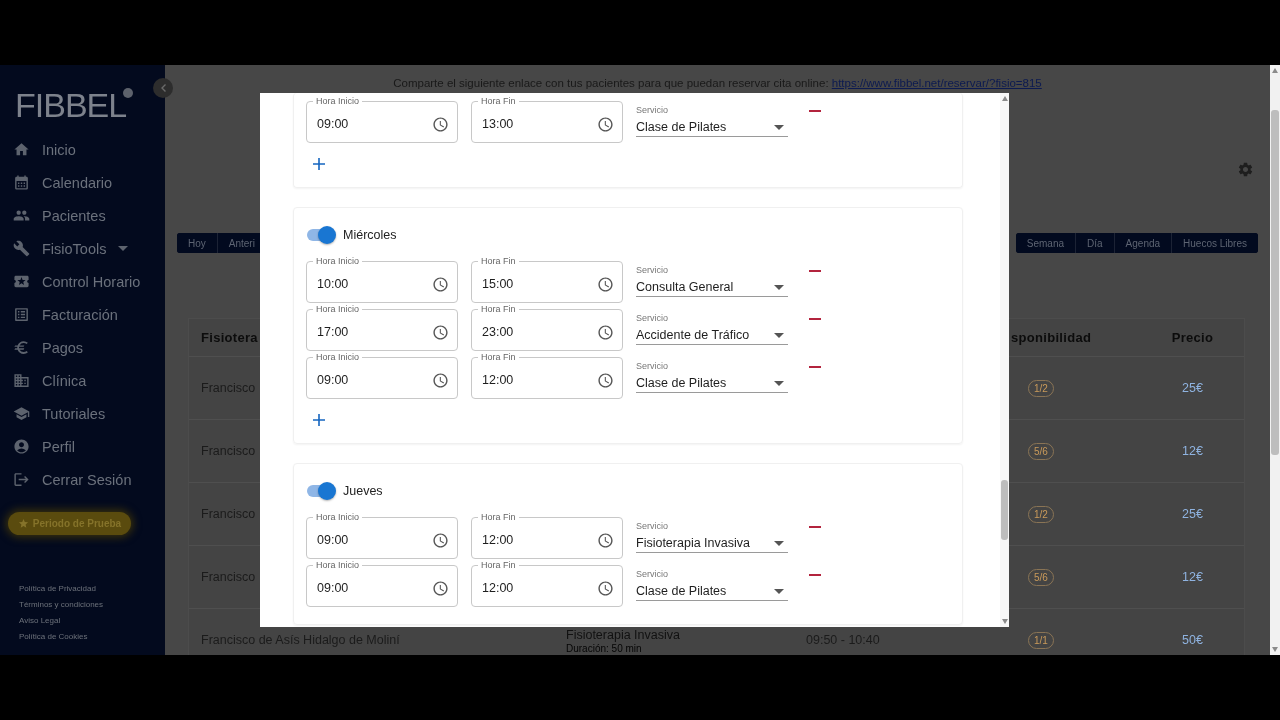 The image size is (1280, 720). What do you see at coordinates (38, 446) in the screenshot?
I see `nav-item: Perfil` at bounding box center [38, 446].